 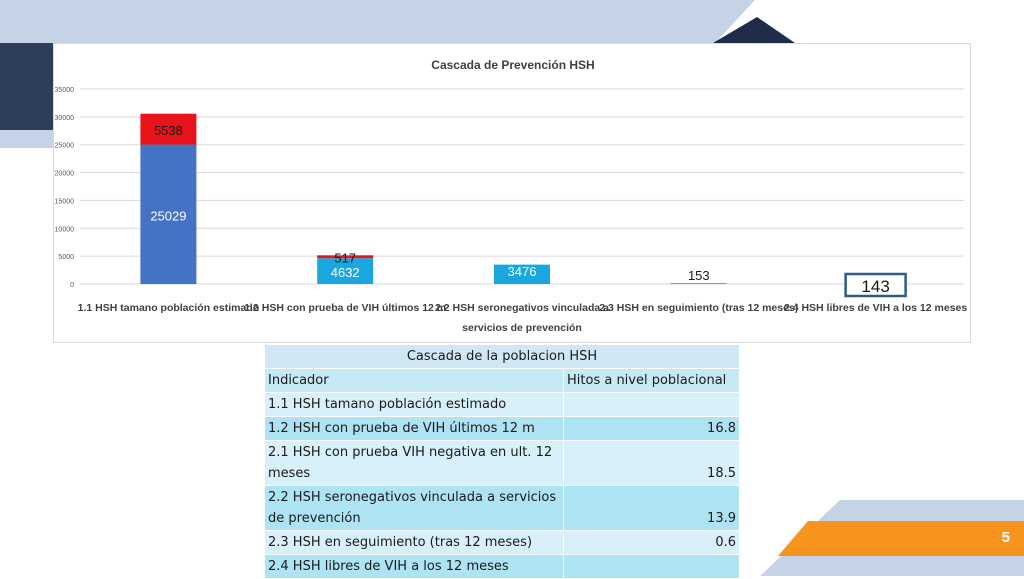 I want to click on row-indicator: 1.2 HSH con prueba de VIH últimos 12 m, so click(x=414, y=428).